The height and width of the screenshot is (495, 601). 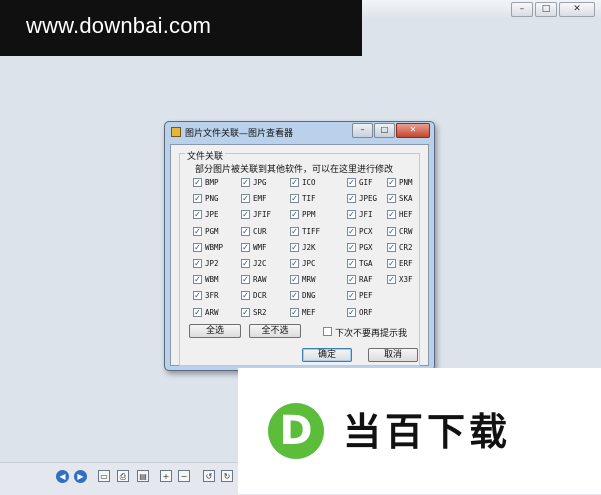 What do you see at coordinates (309, 312) in the screenshot?
I see `format-label: MEF` at bounding box center [309, 312].